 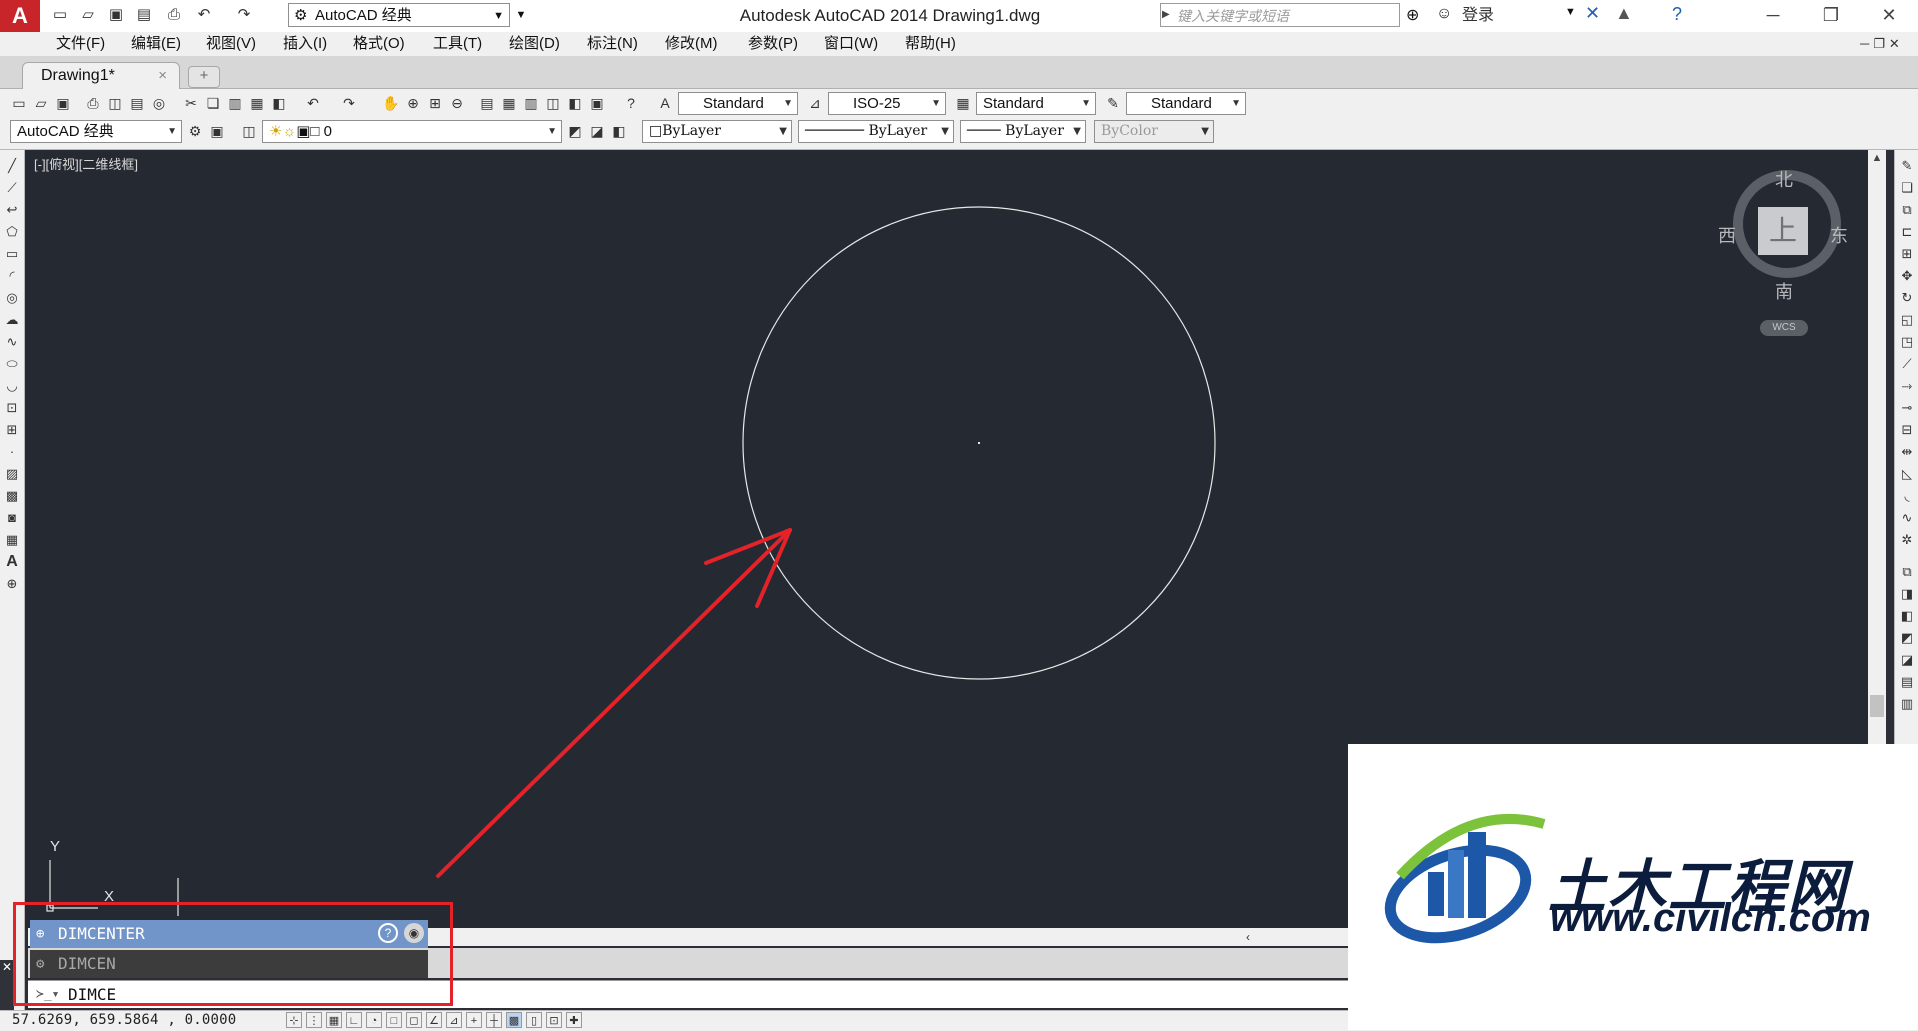 What do you see at coordinates (574, 1020) in the screenshot?
I see `annotation-monitor-icon: ✚` at bounding box center [574, 1020].